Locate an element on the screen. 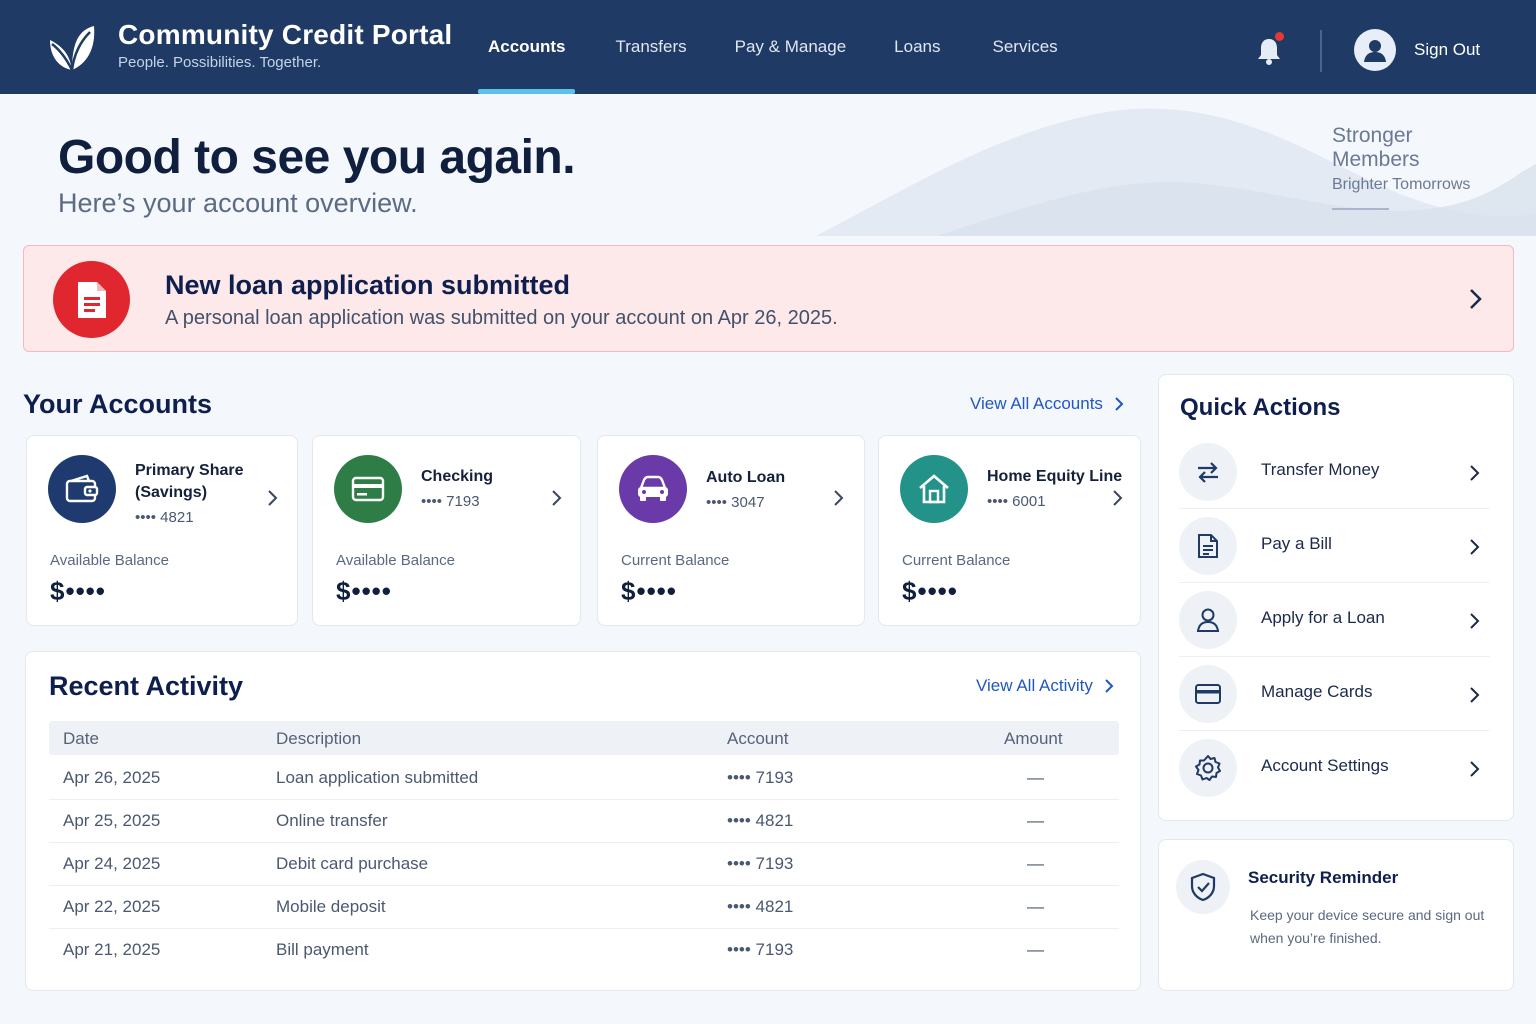 Image resolution: width=1536 pixels, height=1024 pixels. quick-actions-panel: Quick Actions Transfer Money Pay a Bill is located at coordinates (1336, 597).